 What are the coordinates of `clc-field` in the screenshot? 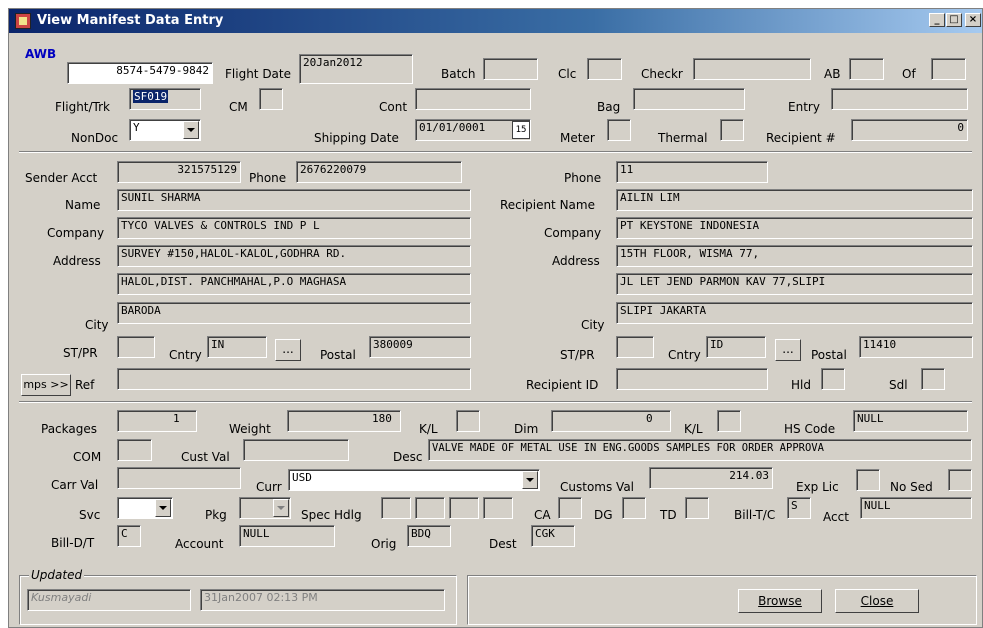 It's located at (604, 69).